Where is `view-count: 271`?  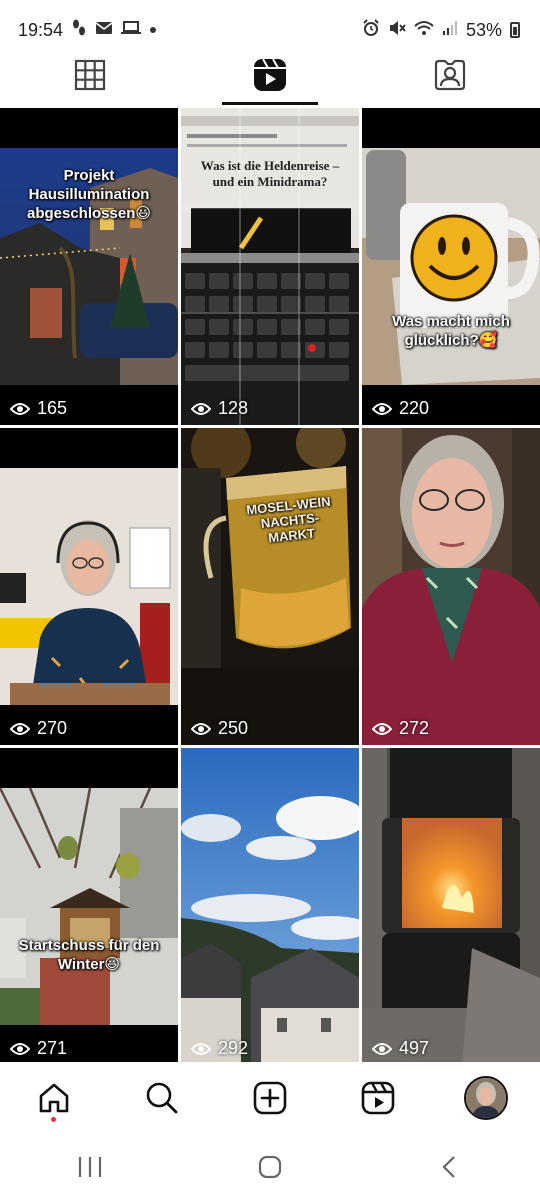 view-count: 271 is located at coordinates (38, 1048).